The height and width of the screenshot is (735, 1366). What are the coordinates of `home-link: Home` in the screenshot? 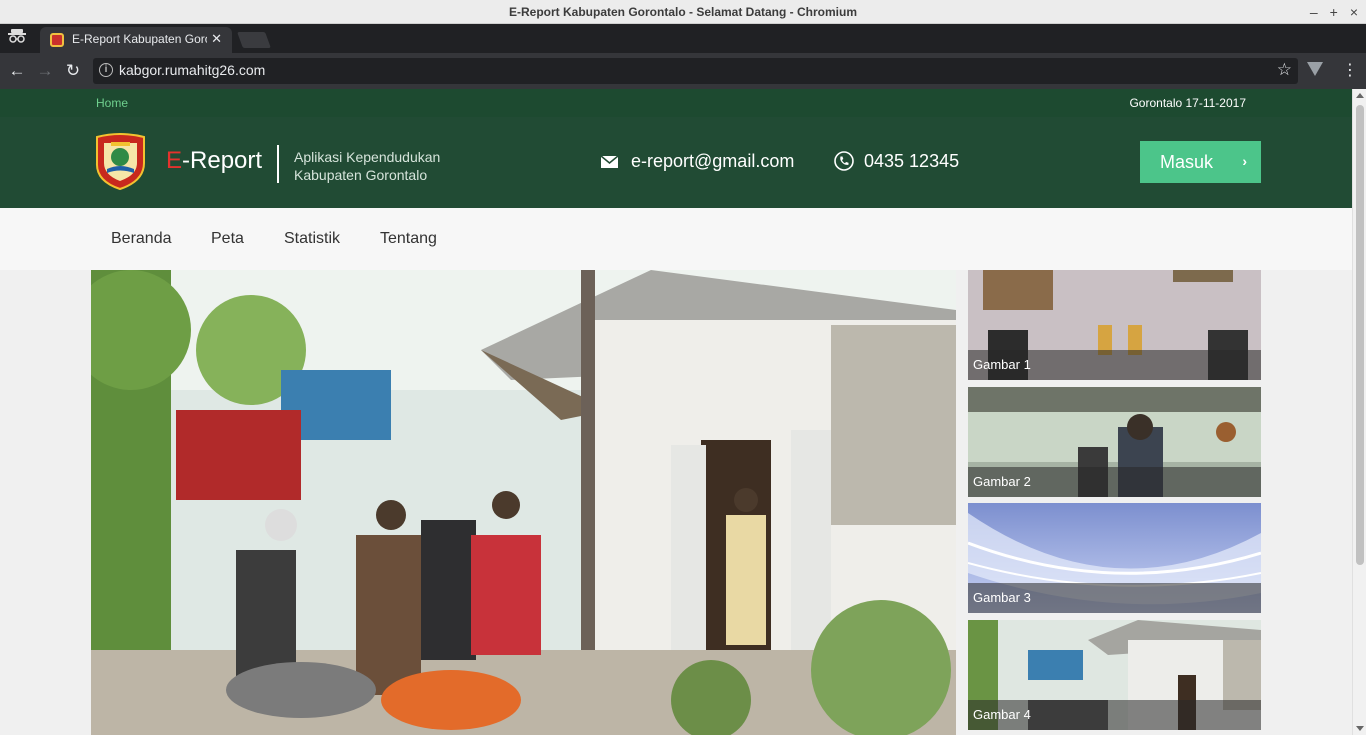 It's located at (112, 103).